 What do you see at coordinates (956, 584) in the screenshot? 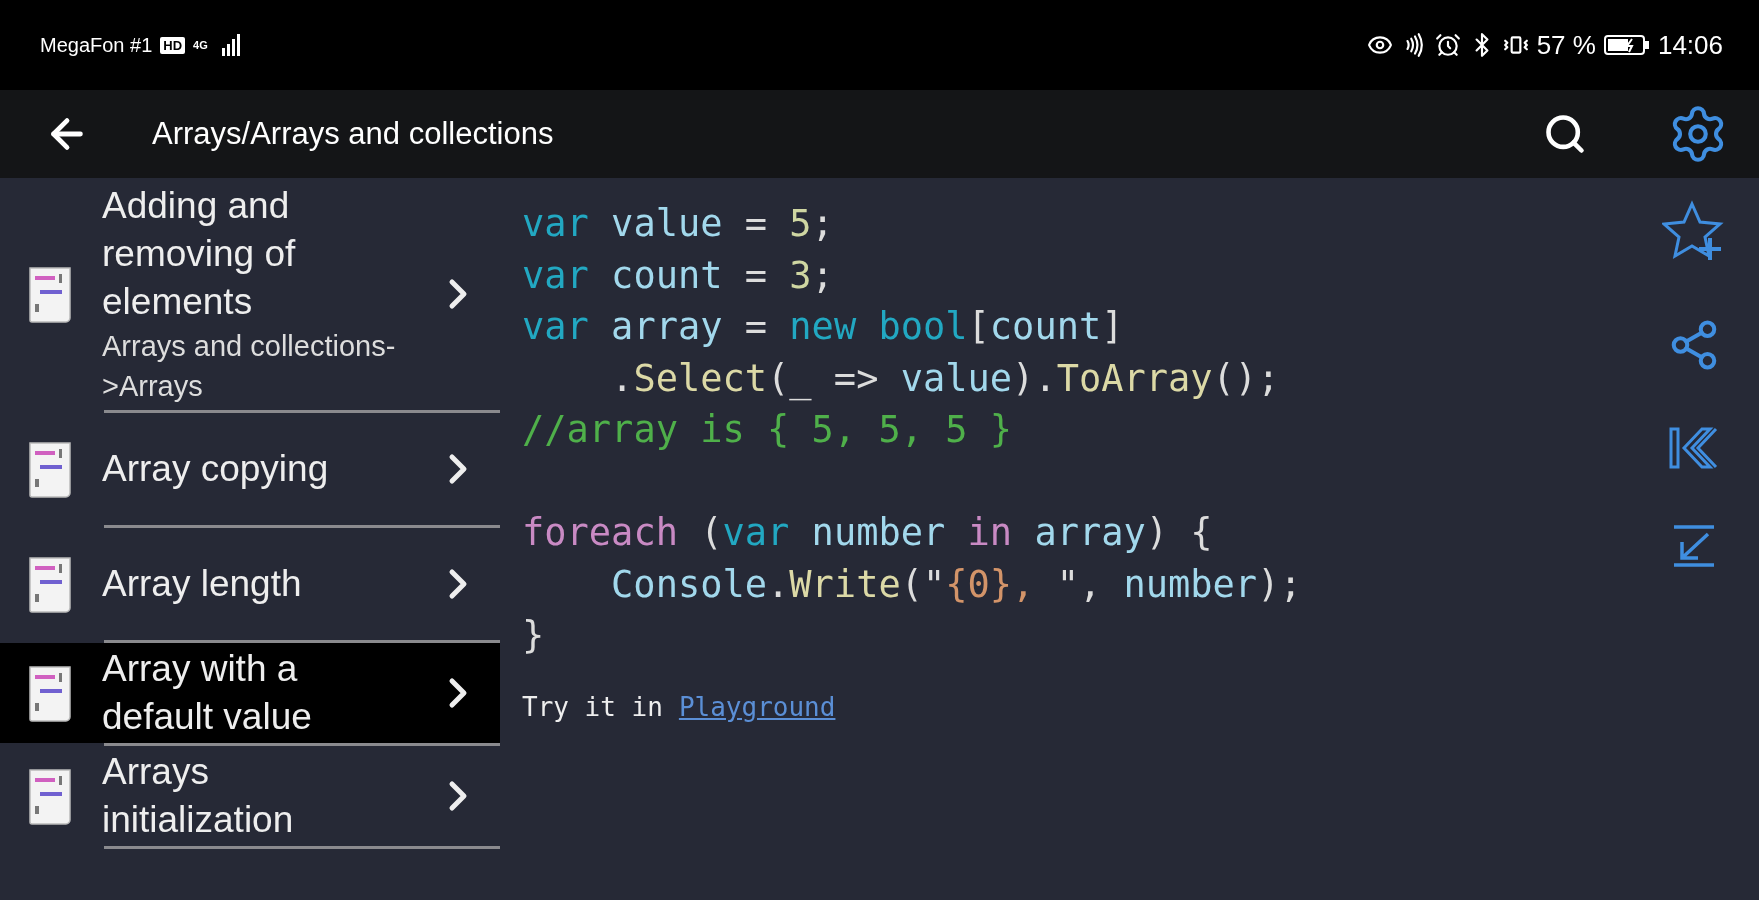
I see `code-line: Console.Write("{0}, ", number);` at bounding box center [956, 584].